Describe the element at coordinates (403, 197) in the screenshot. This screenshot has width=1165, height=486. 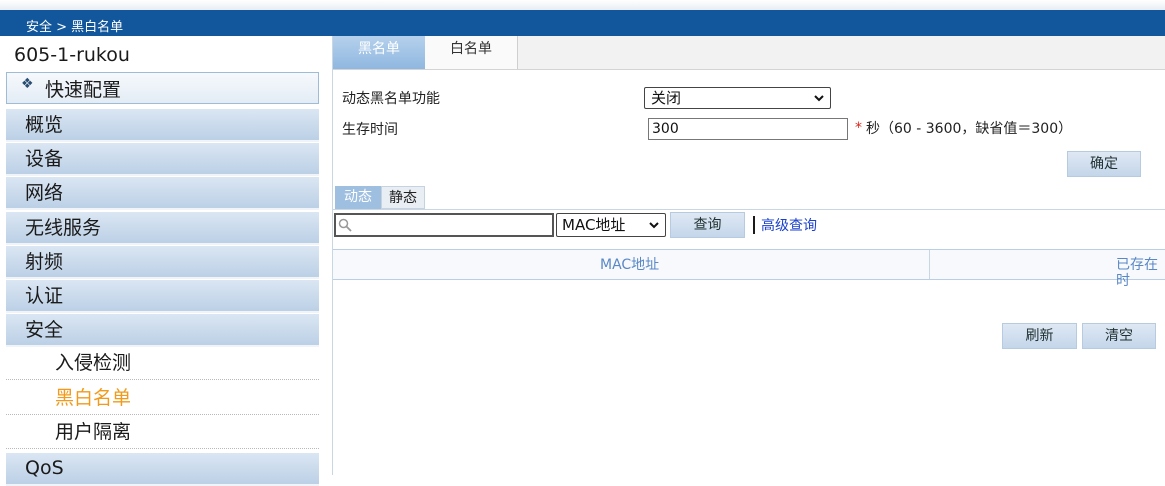
I see `tab-static: 静态` at that location.